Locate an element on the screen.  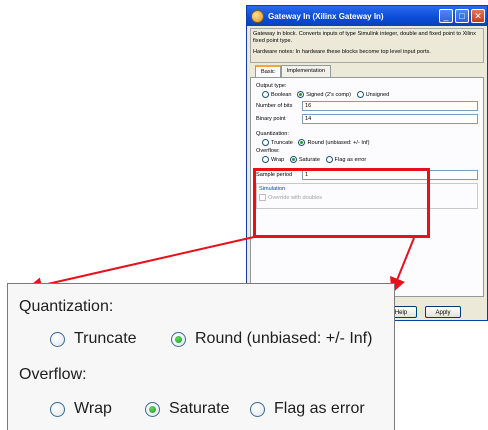
zoom-flag-error-radio is located at coordinates (257, 409).